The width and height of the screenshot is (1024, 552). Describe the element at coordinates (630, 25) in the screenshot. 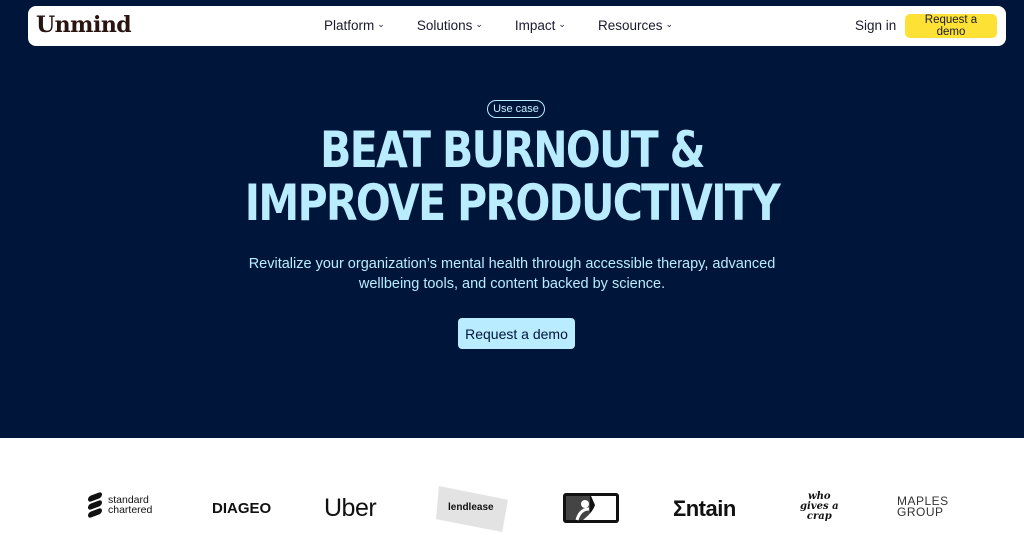

I see `menu-item-label: Resources` at that location.